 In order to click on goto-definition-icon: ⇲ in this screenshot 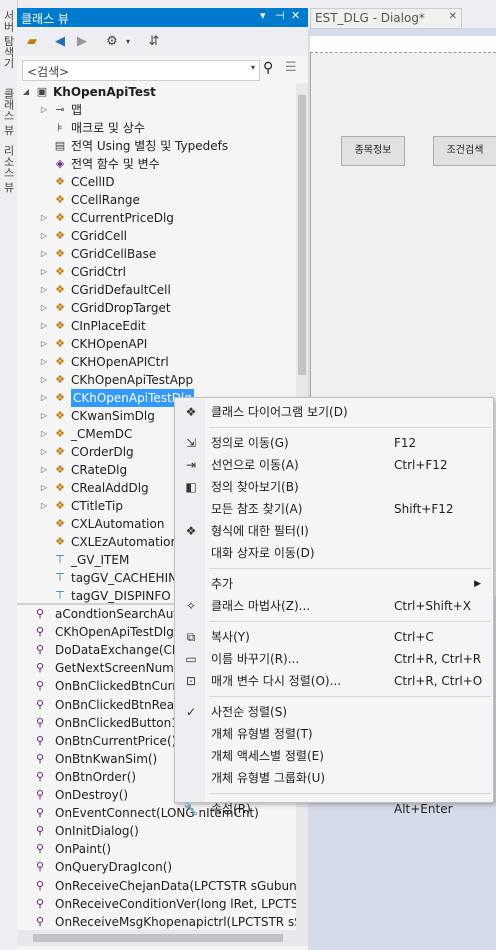, I will do `click(191, 443)`.